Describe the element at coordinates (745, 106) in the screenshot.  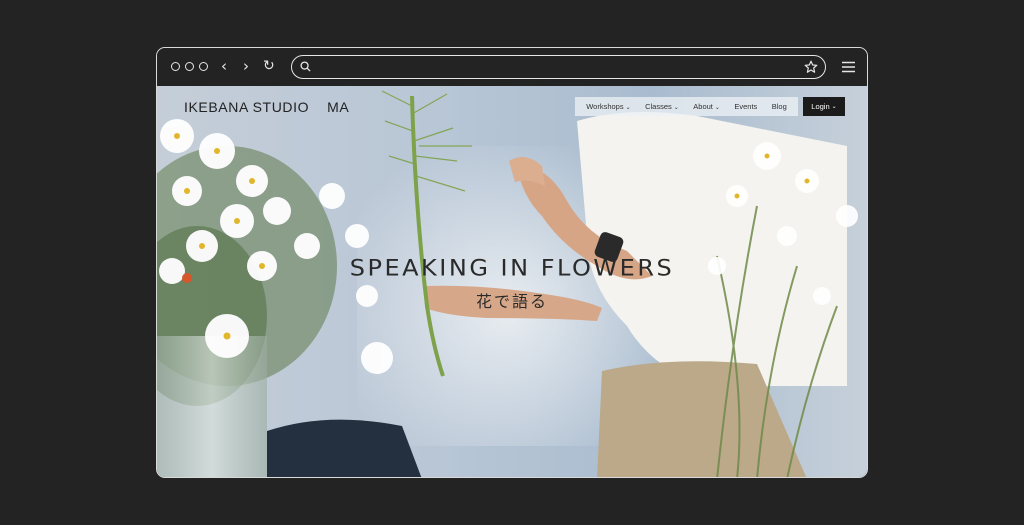
I see `nav-events: Events` at that location.